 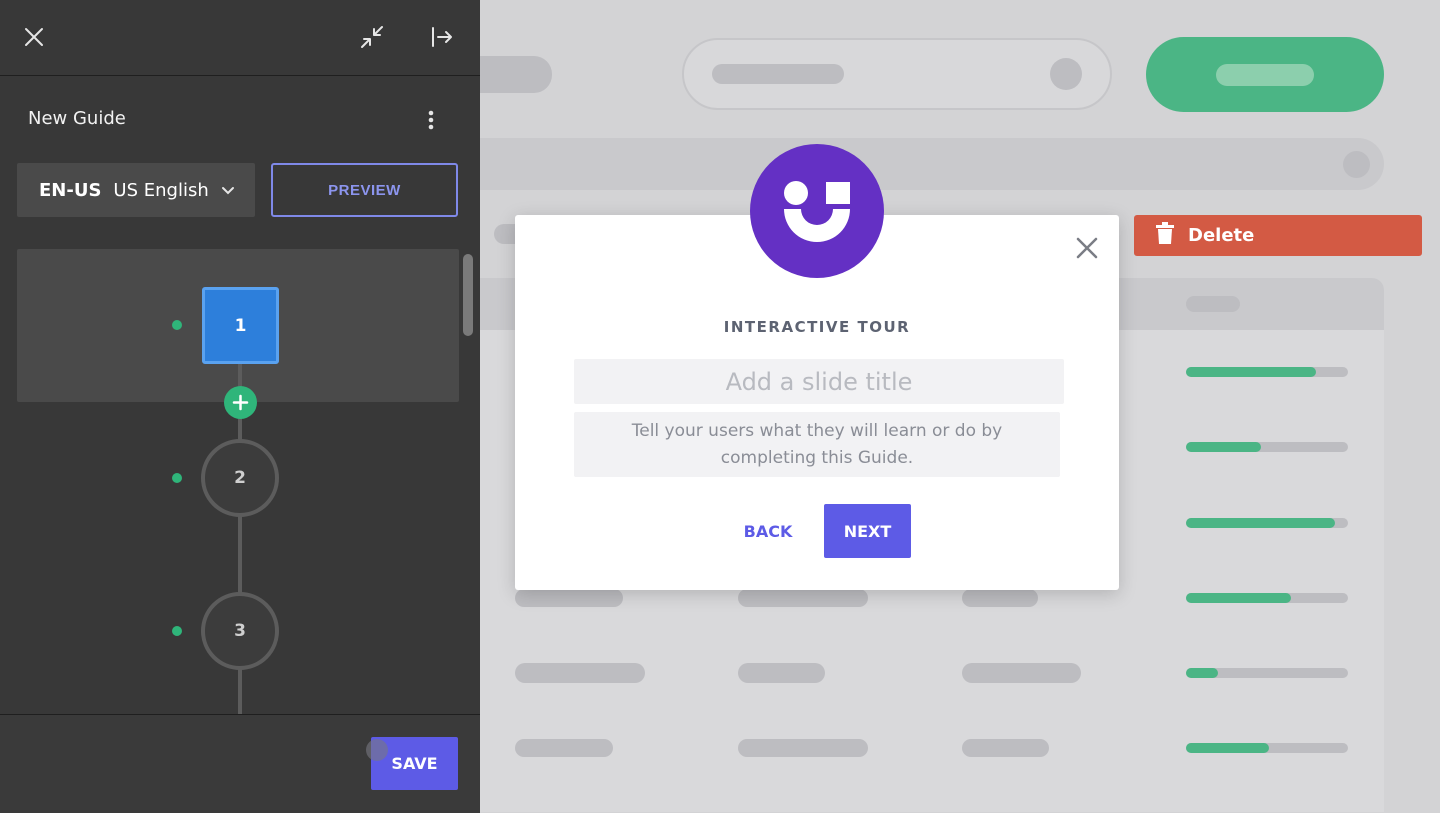 What do you see at coordinates (1278, 235) in the screenshot?
I see `delete-button: Delete` at bounding box center [1278, 235].